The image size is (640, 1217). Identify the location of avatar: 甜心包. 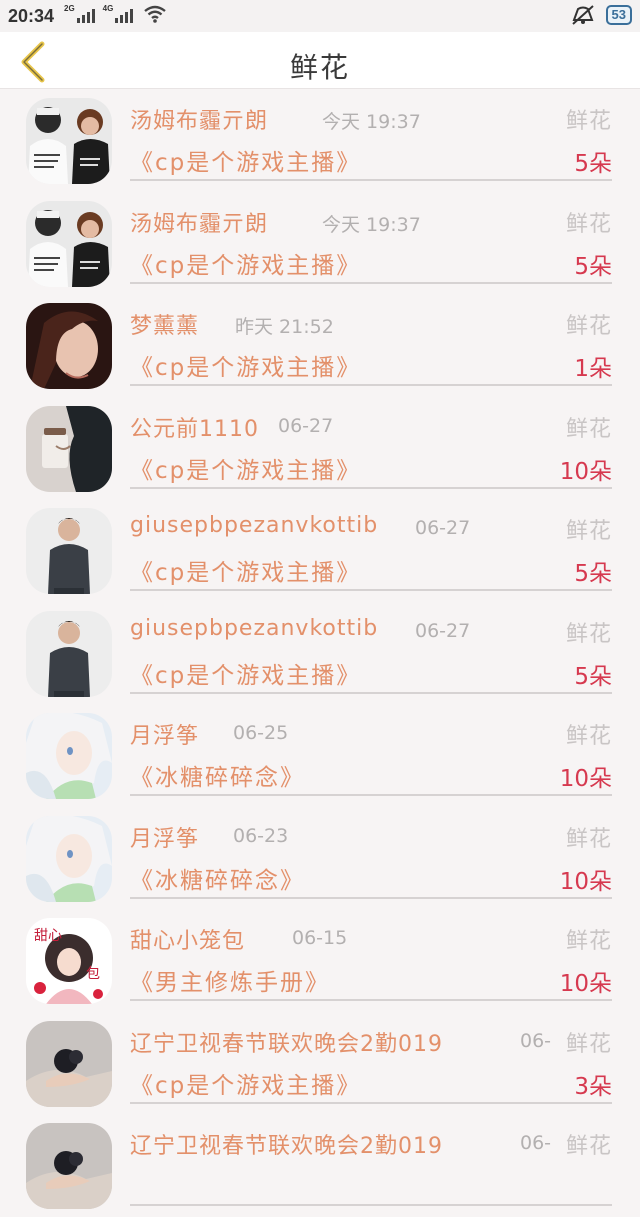
(69, 961).